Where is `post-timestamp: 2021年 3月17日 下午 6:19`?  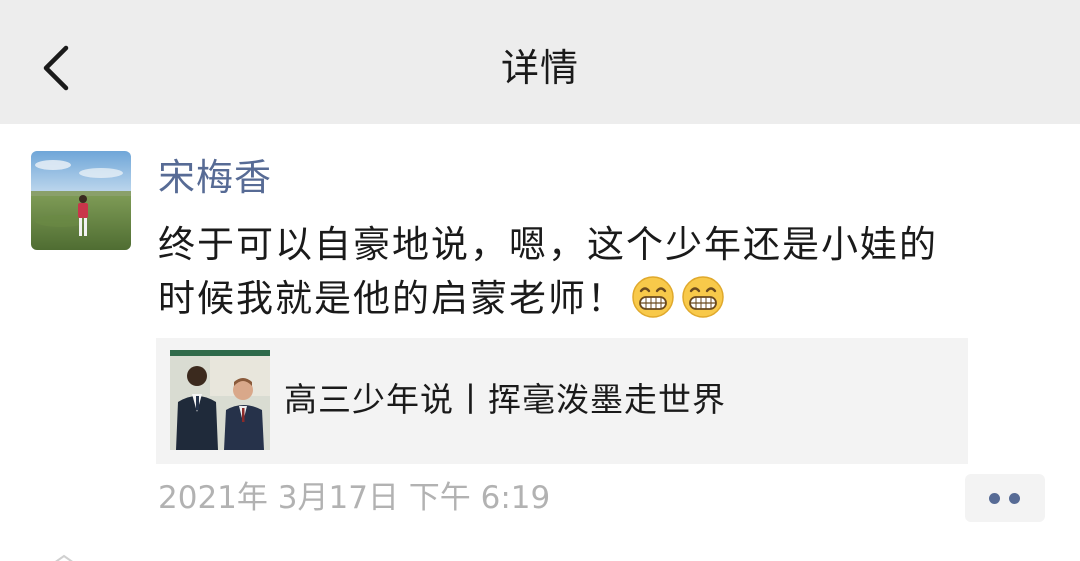 post-timestamp: 2021年 3月17日 下午 6:19 is located at coordinates (354, 498).